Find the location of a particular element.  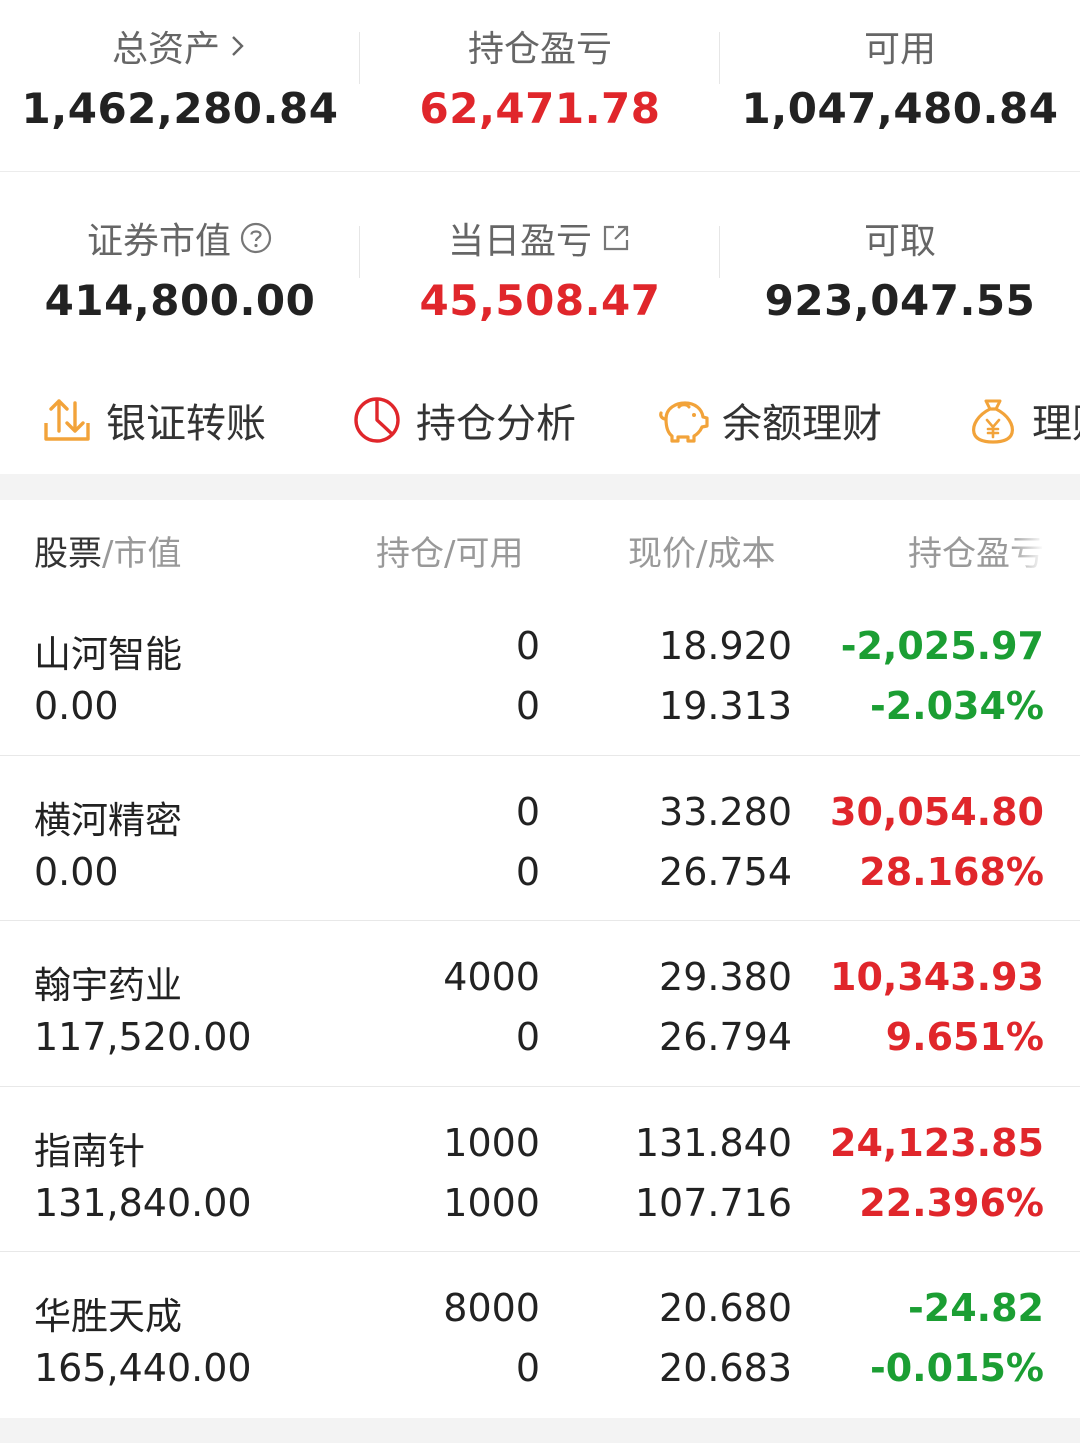

position-pl: -24.82 is located at coordinates (976, 1308).